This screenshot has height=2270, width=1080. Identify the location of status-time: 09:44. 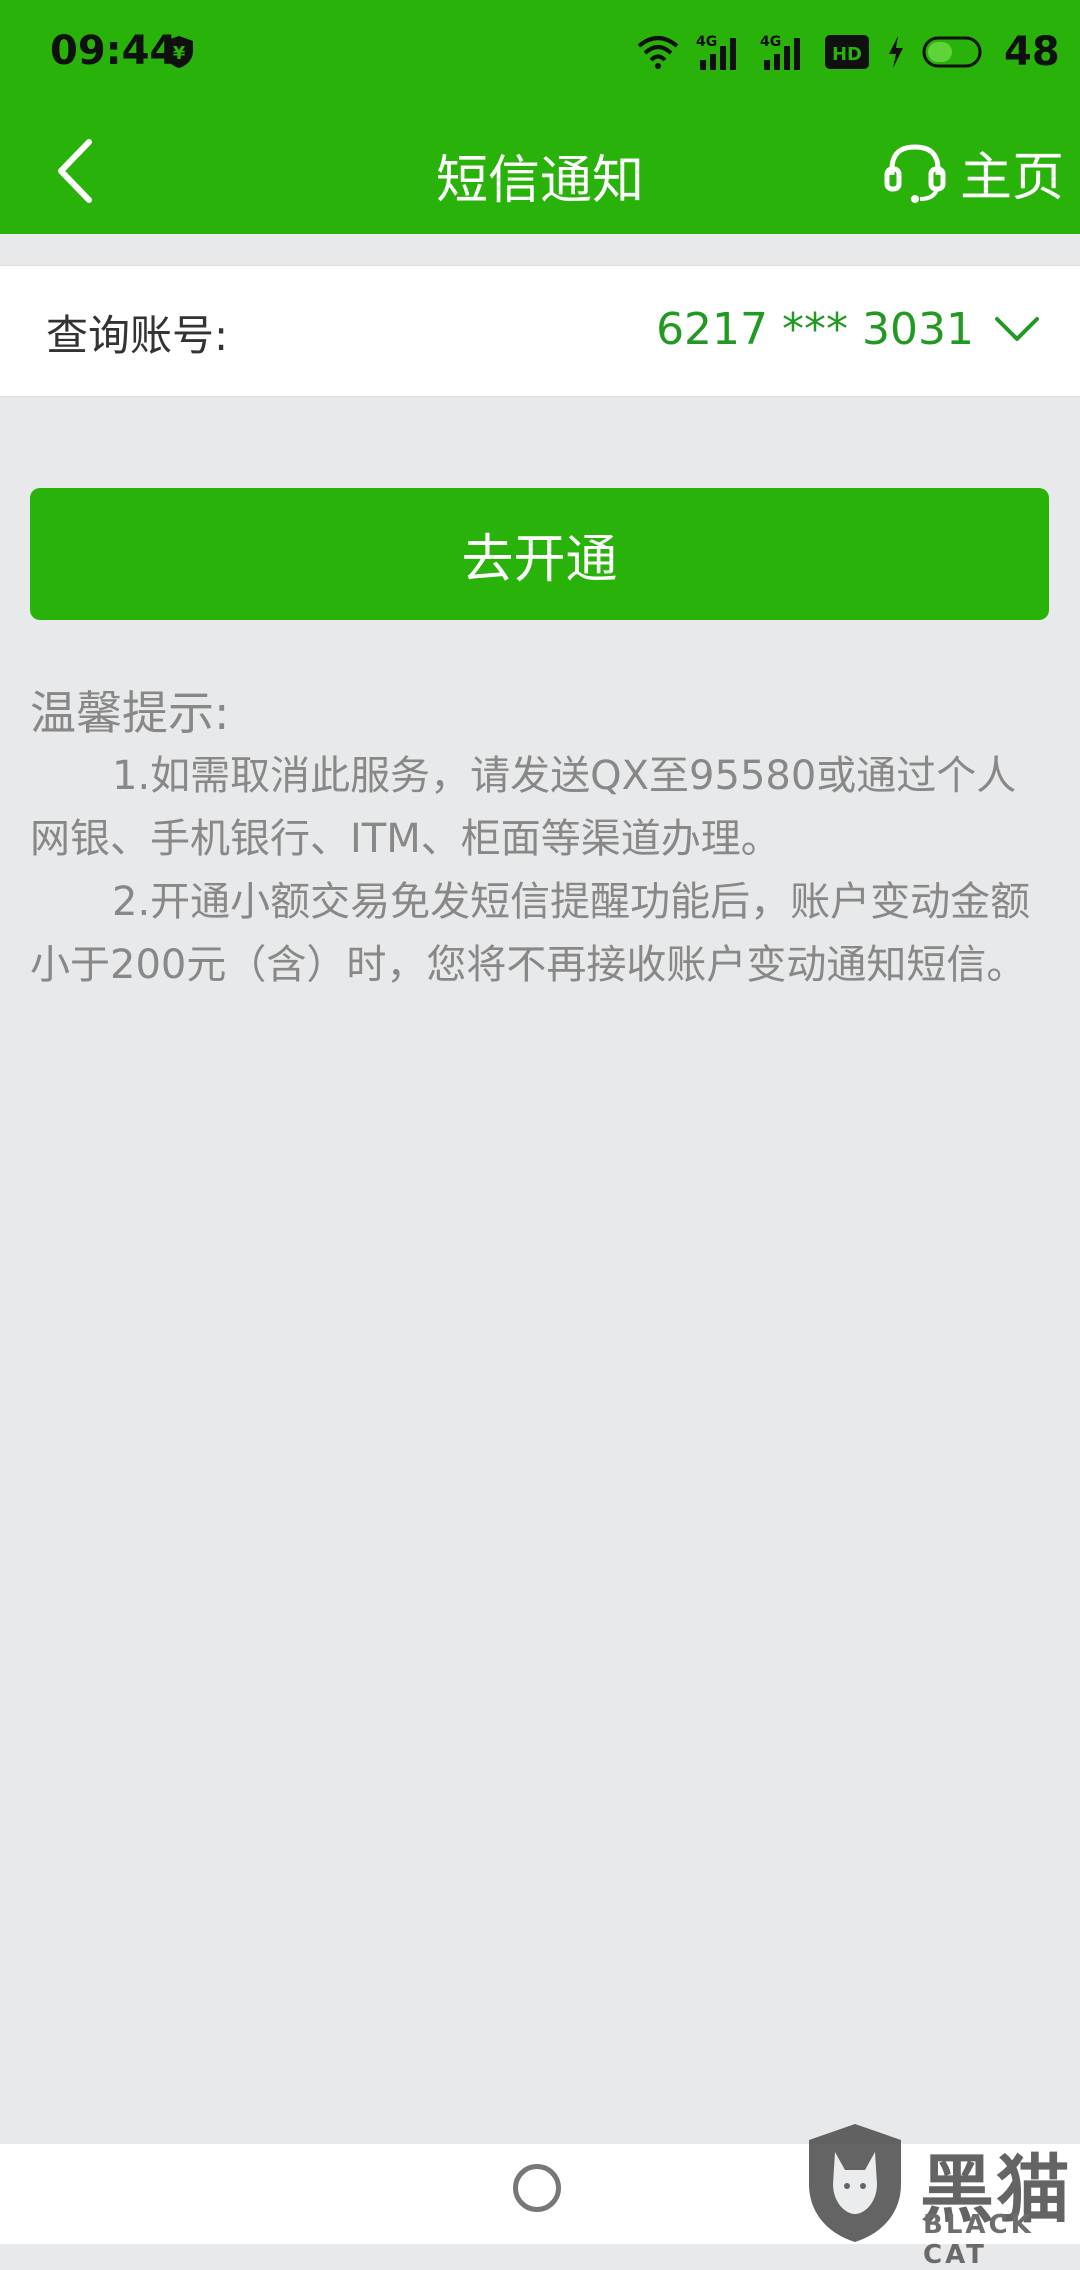
(114, 51).